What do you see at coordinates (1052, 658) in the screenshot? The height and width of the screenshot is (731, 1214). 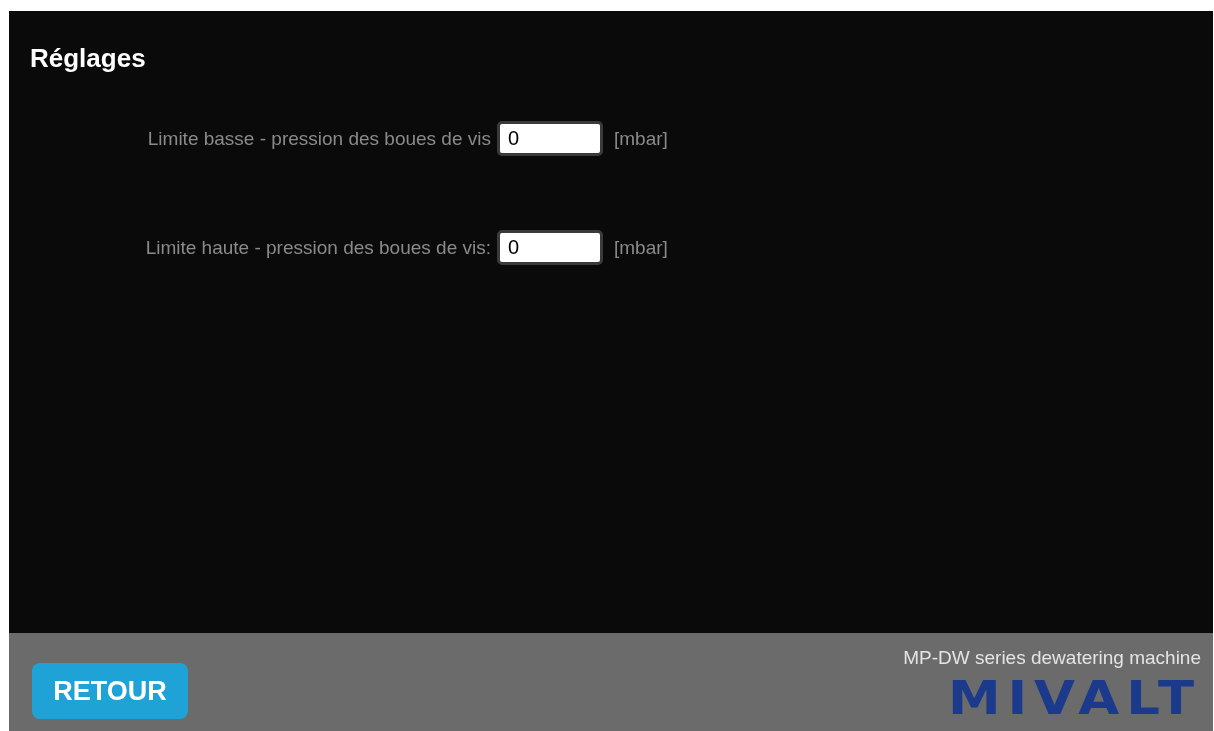 I see `tagline: MP-DW series dewatering machine` at bounding box center [1052, 658].